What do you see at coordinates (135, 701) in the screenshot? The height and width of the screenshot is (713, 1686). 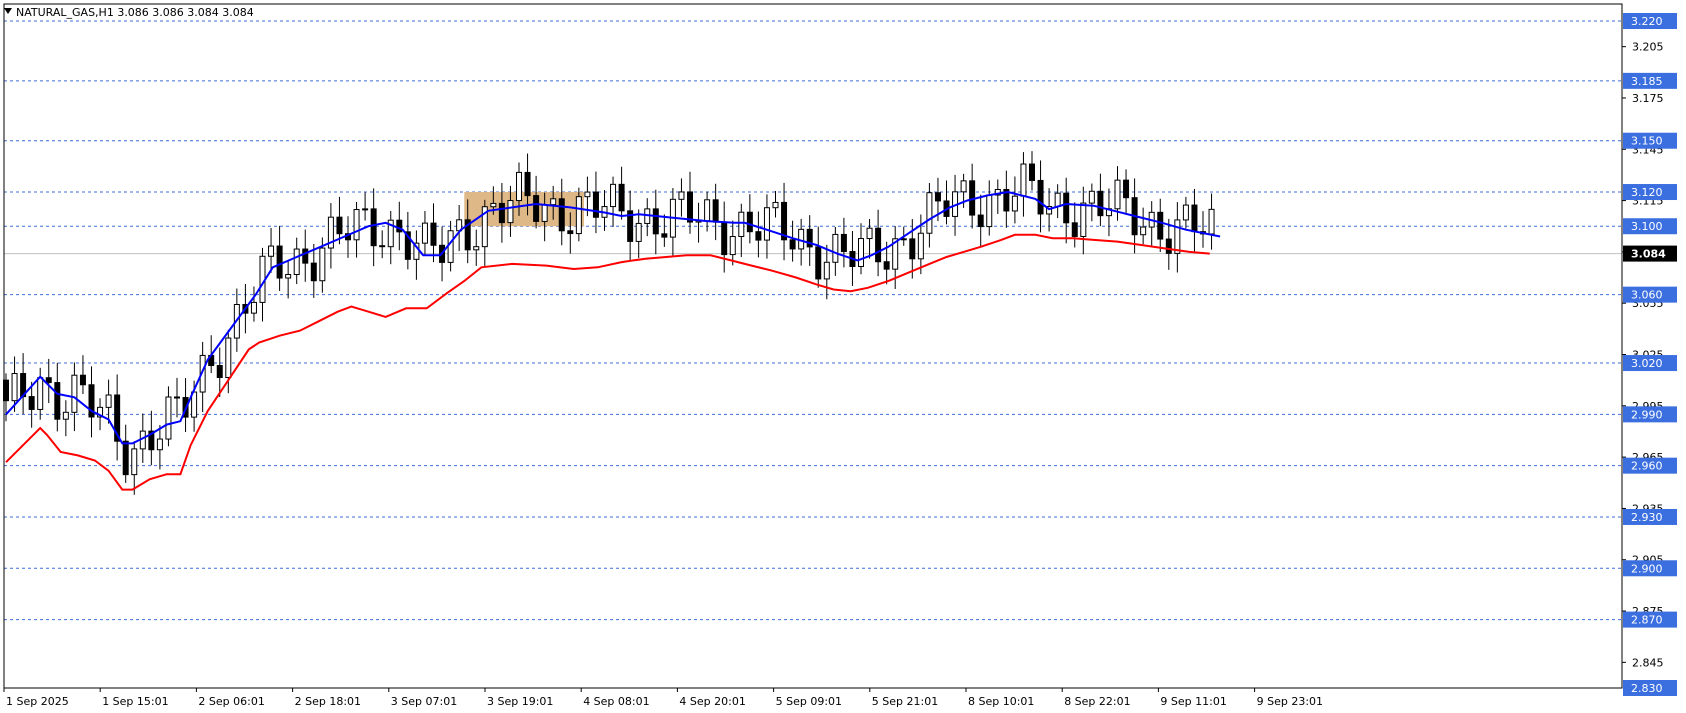 I see `time-tick-label: 1 Sep 15:01` at bounding box center [135, 701].